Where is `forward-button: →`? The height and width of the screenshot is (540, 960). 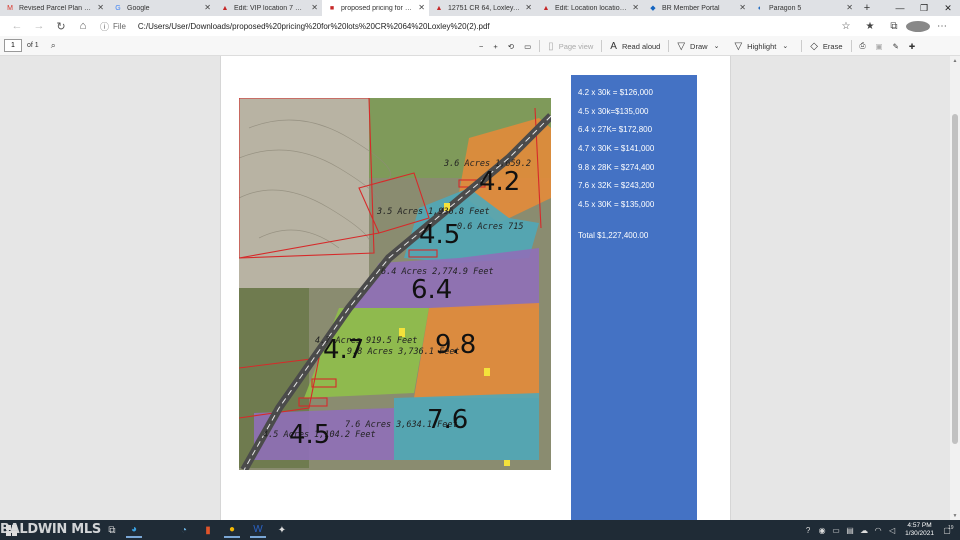
forward-button: → is located at coordinates (39, 26).